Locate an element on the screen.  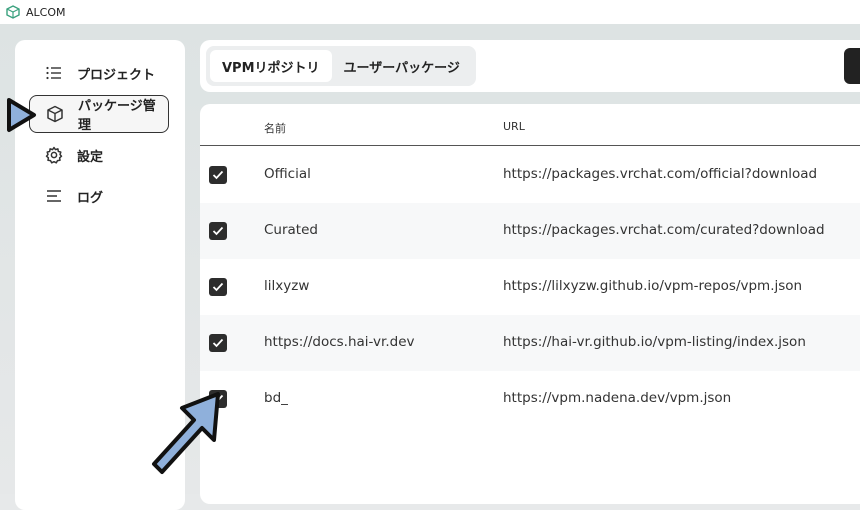
repository-name: Official is located at coordinates (287, 174).